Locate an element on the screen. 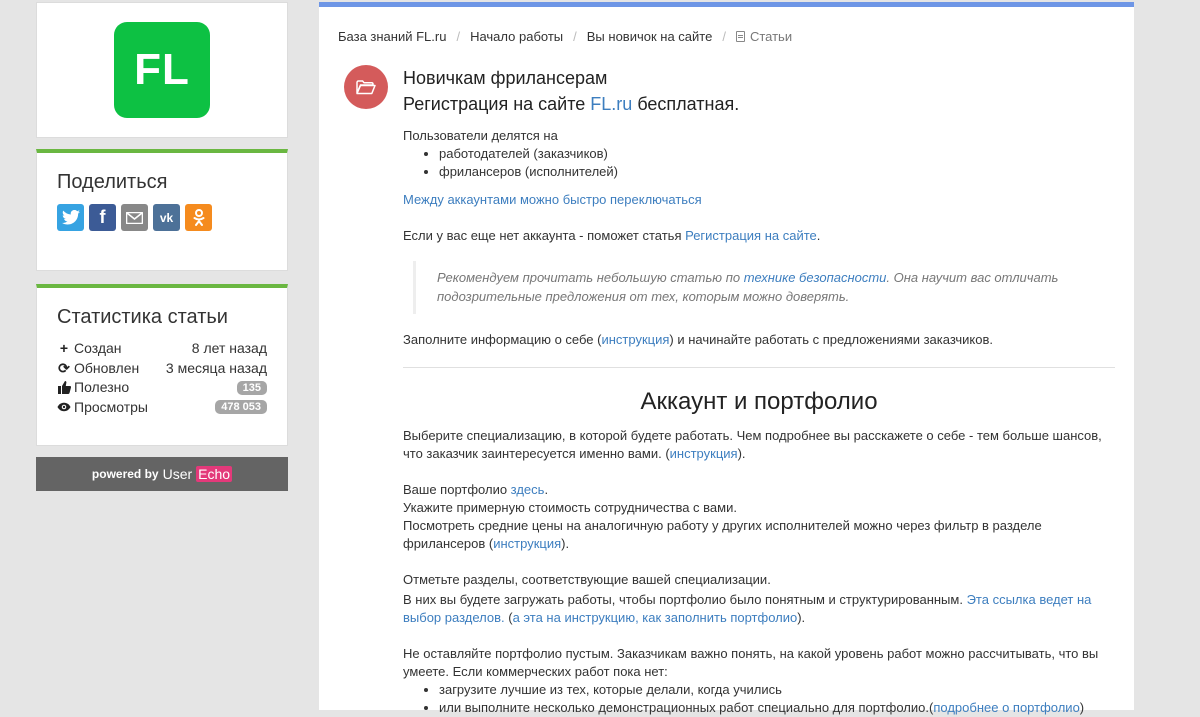 The width and height of the screenshot is (1200, 717). portfolio-text-end: . is located at coordinates (546, 489).